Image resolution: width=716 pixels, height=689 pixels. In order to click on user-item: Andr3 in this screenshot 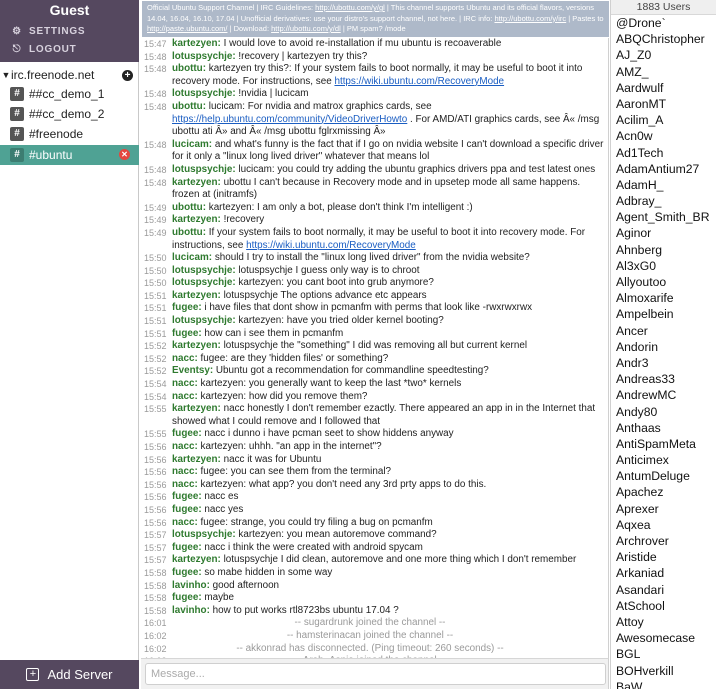, I will do `click(663, 363)`.